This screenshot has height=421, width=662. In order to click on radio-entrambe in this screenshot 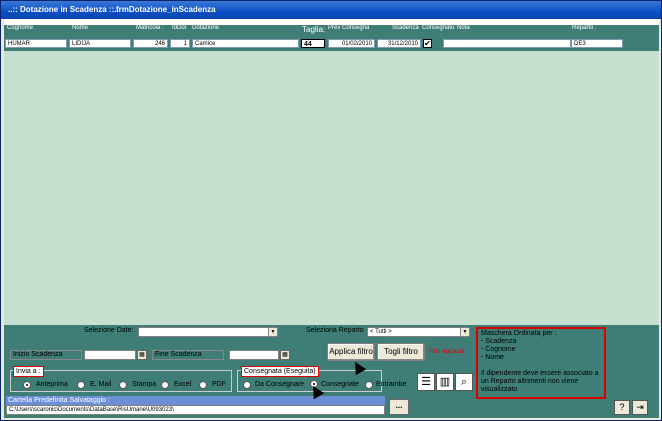, I will do `click(369, 385)`.